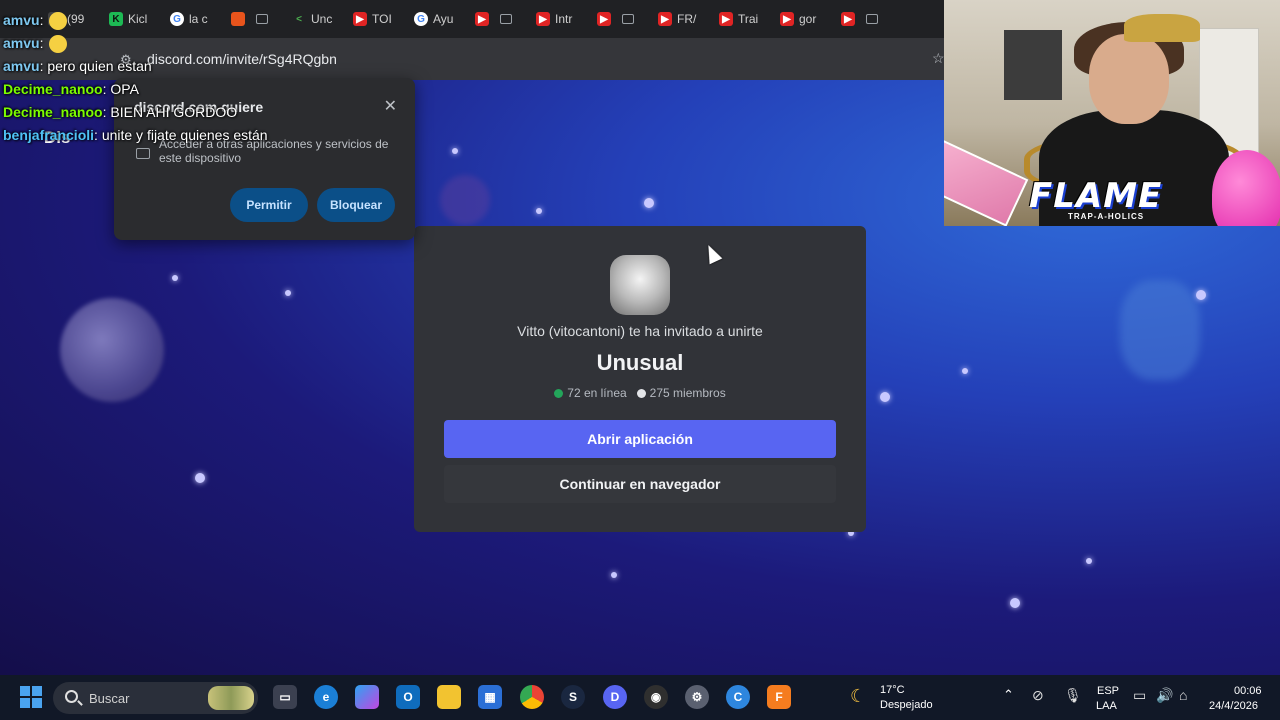 The height and width of the screenshot is (720, 1280). Describe the element at coordinates (367, 697) in the screenshot. I see `copilot-icon` at that location.